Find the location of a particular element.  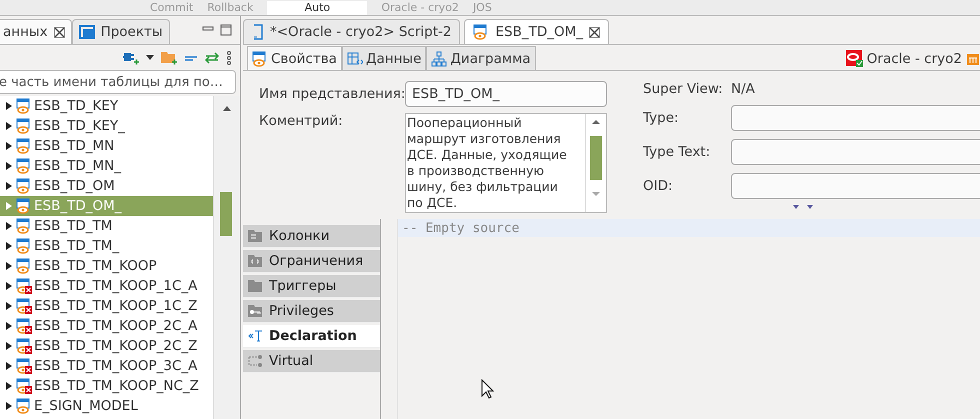

tree-item: ESB_TD_OM is located at coordinates (106, 186).